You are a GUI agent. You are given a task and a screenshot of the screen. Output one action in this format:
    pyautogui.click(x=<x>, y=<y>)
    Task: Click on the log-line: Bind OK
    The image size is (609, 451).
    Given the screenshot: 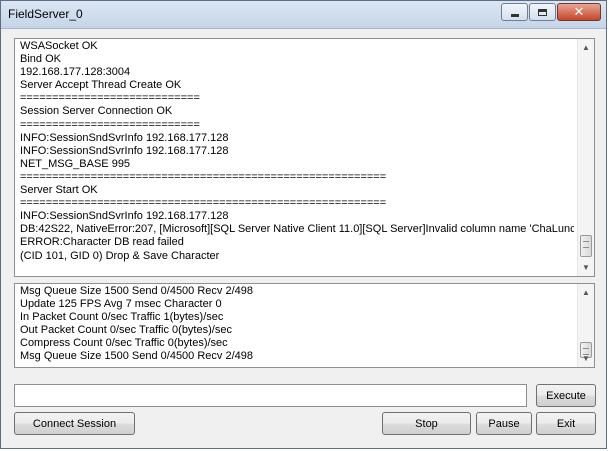 What is the action you would take?
    pyautogui.click(x=40, y=59)
    